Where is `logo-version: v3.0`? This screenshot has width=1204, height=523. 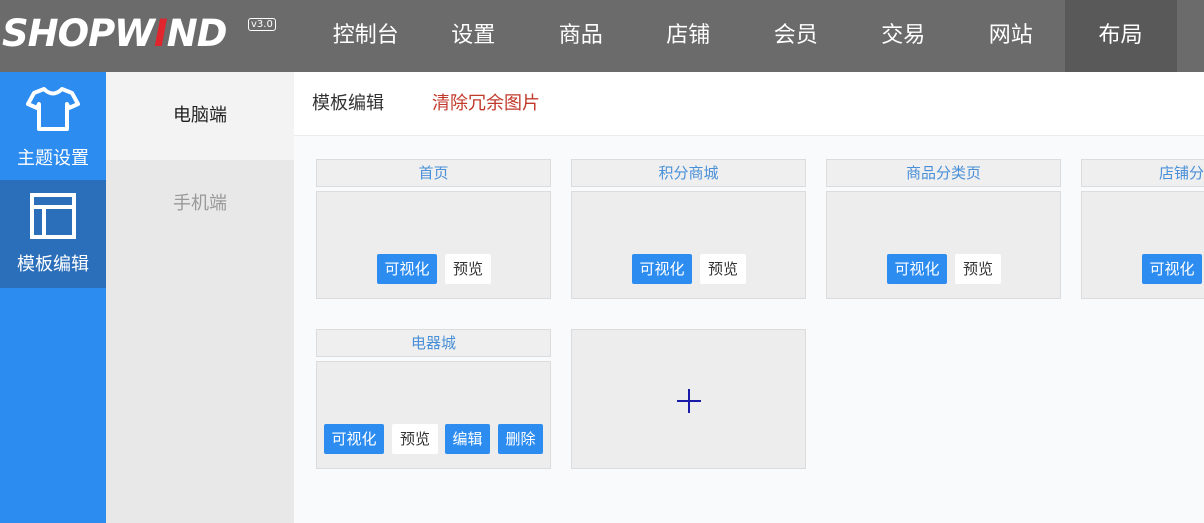
logo-version: v3.0 is located at coordinates (262, 24).